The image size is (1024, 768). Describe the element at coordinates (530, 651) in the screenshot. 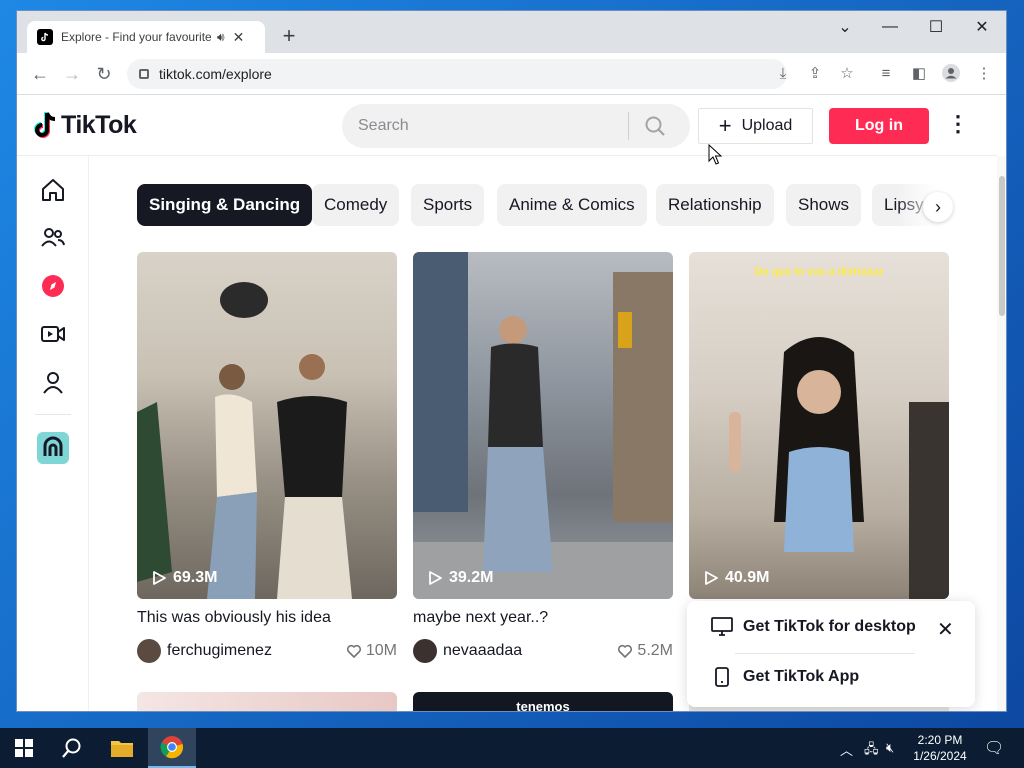

I see `author-name: nevaaadaa` at that location.